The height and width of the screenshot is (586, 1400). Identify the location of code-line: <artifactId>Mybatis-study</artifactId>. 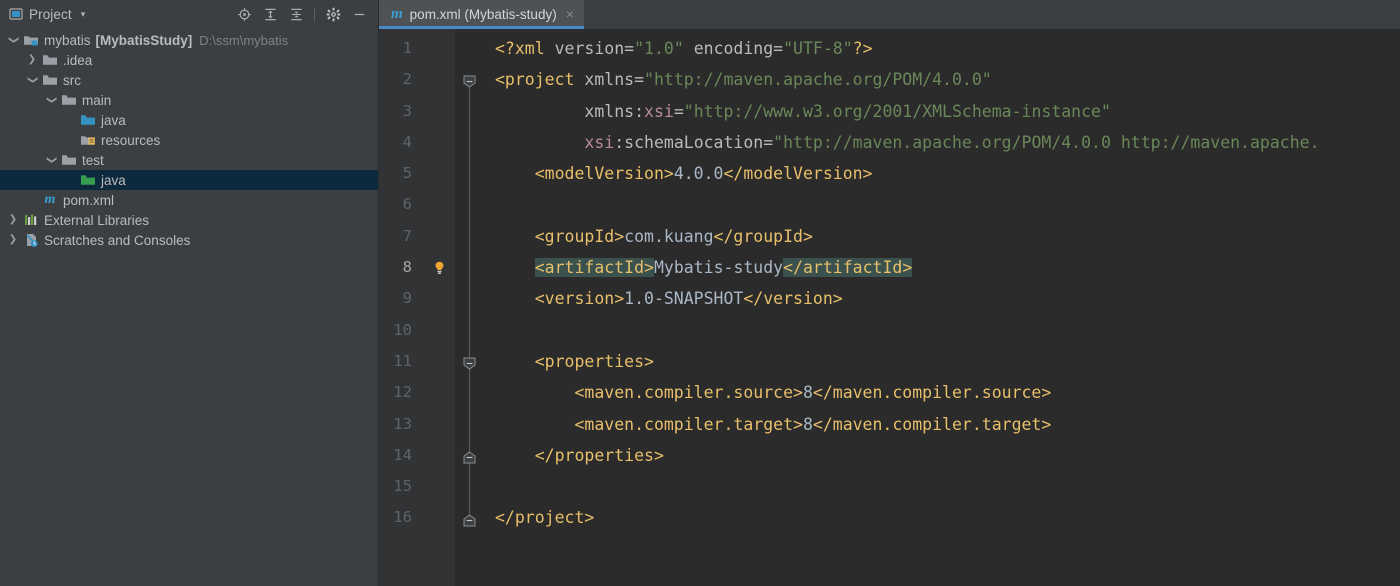
(942, 267).